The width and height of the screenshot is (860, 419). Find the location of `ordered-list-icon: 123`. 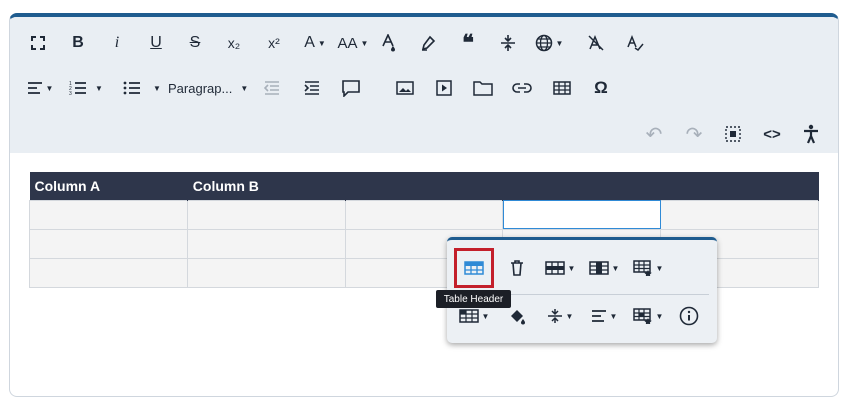

ordered-list-icon: 123 is located at coordinates (78, 88).